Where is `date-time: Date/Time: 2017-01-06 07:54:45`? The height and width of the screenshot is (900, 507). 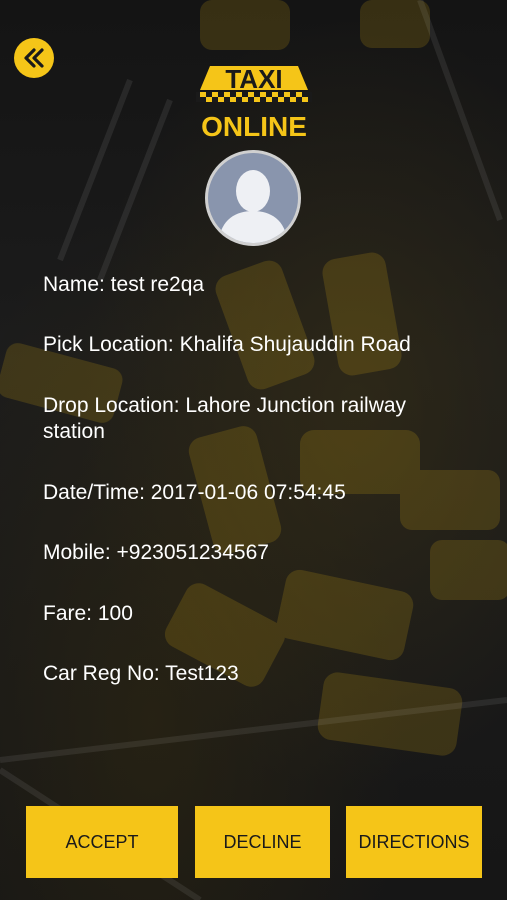
date-time: Date/Time: 2017-01-06 07:54:45 is located at coordinates (194, 492).